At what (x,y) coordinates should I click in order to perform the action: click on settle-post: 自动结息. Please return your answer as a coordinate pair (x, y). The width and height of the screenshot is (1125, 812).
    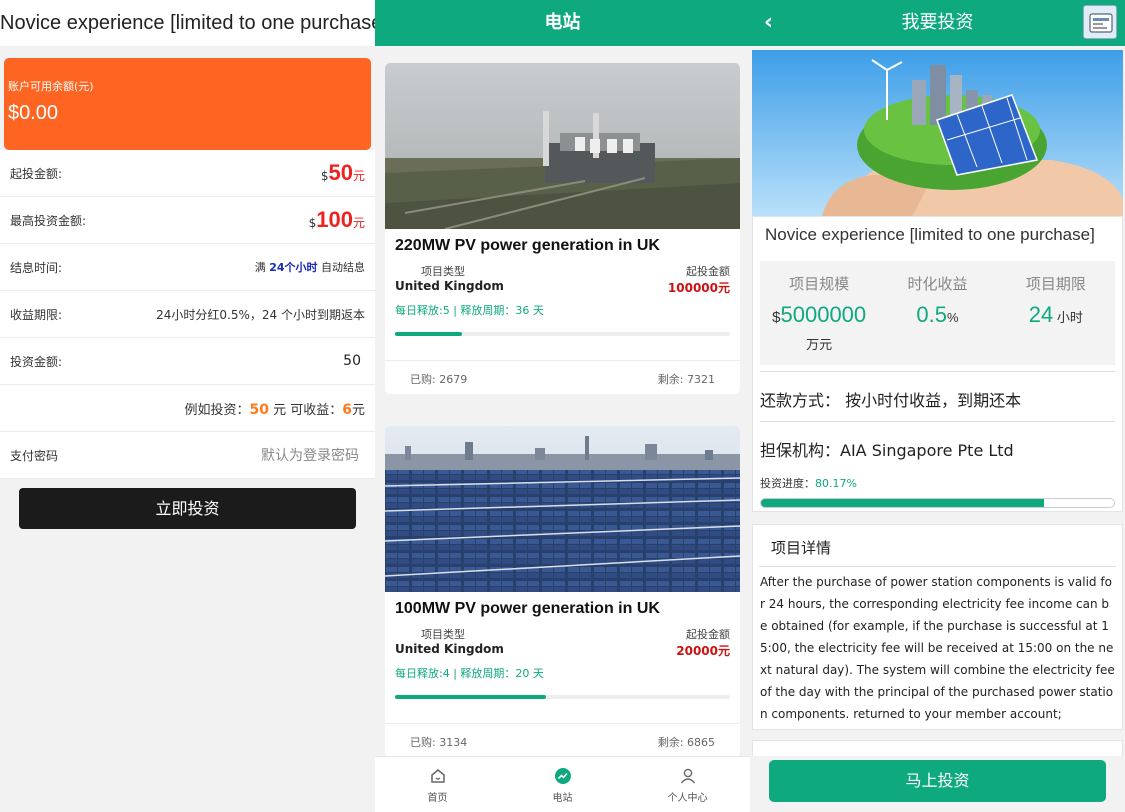
    Looking at the image, I should click on (341, 267).